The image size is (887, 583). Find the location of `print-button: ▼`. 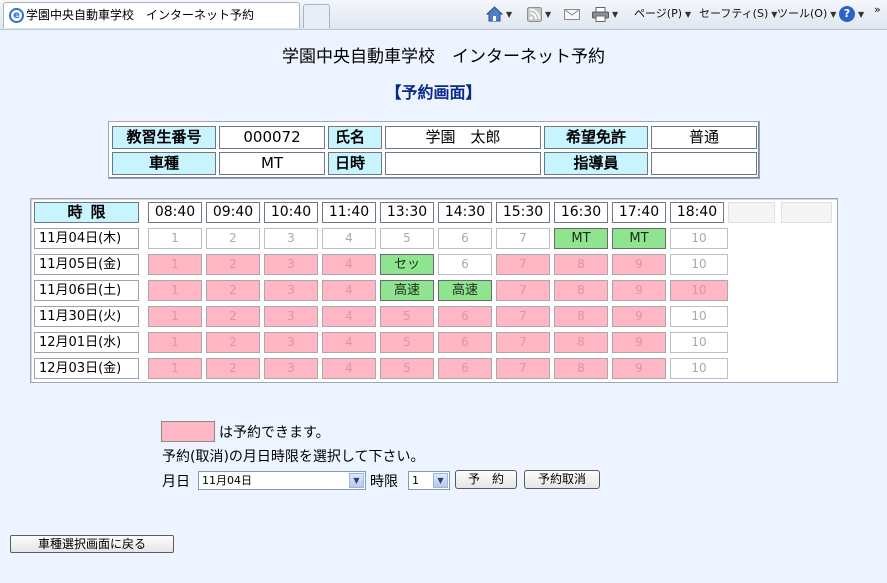

print-button: ▼ is located at coordinates (605, 14).